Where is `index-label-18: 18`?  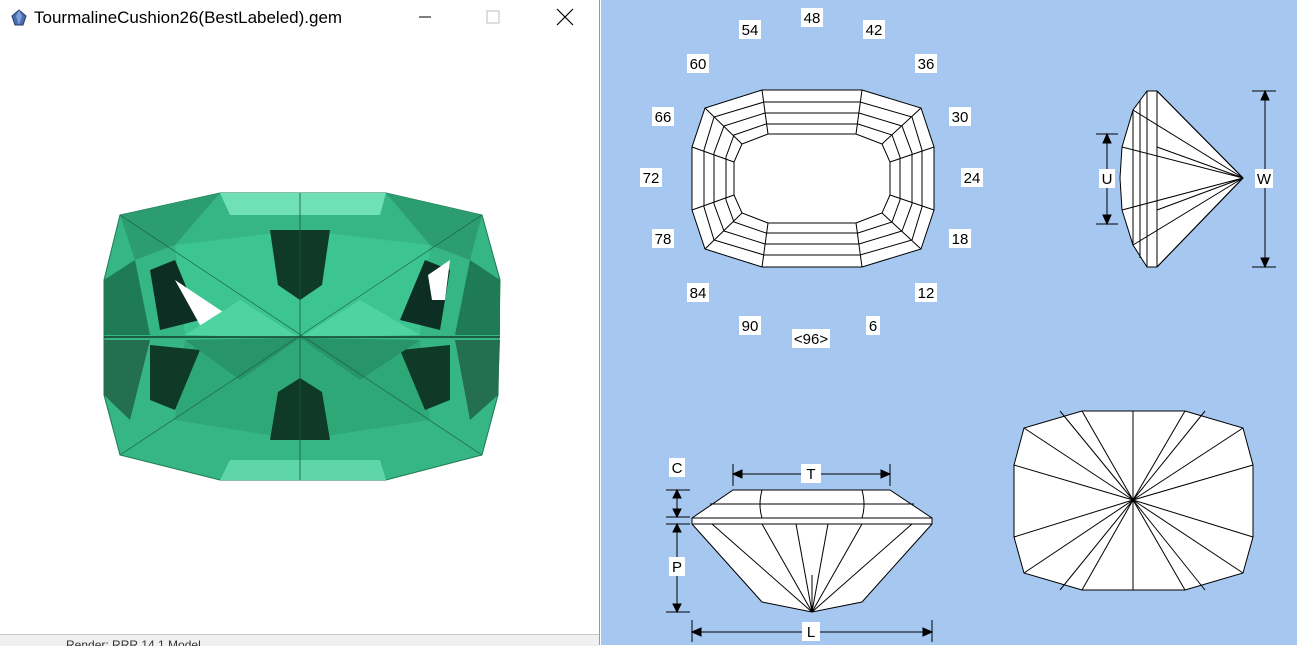 index-label-18: 18 is located at coordinates (960, 238).